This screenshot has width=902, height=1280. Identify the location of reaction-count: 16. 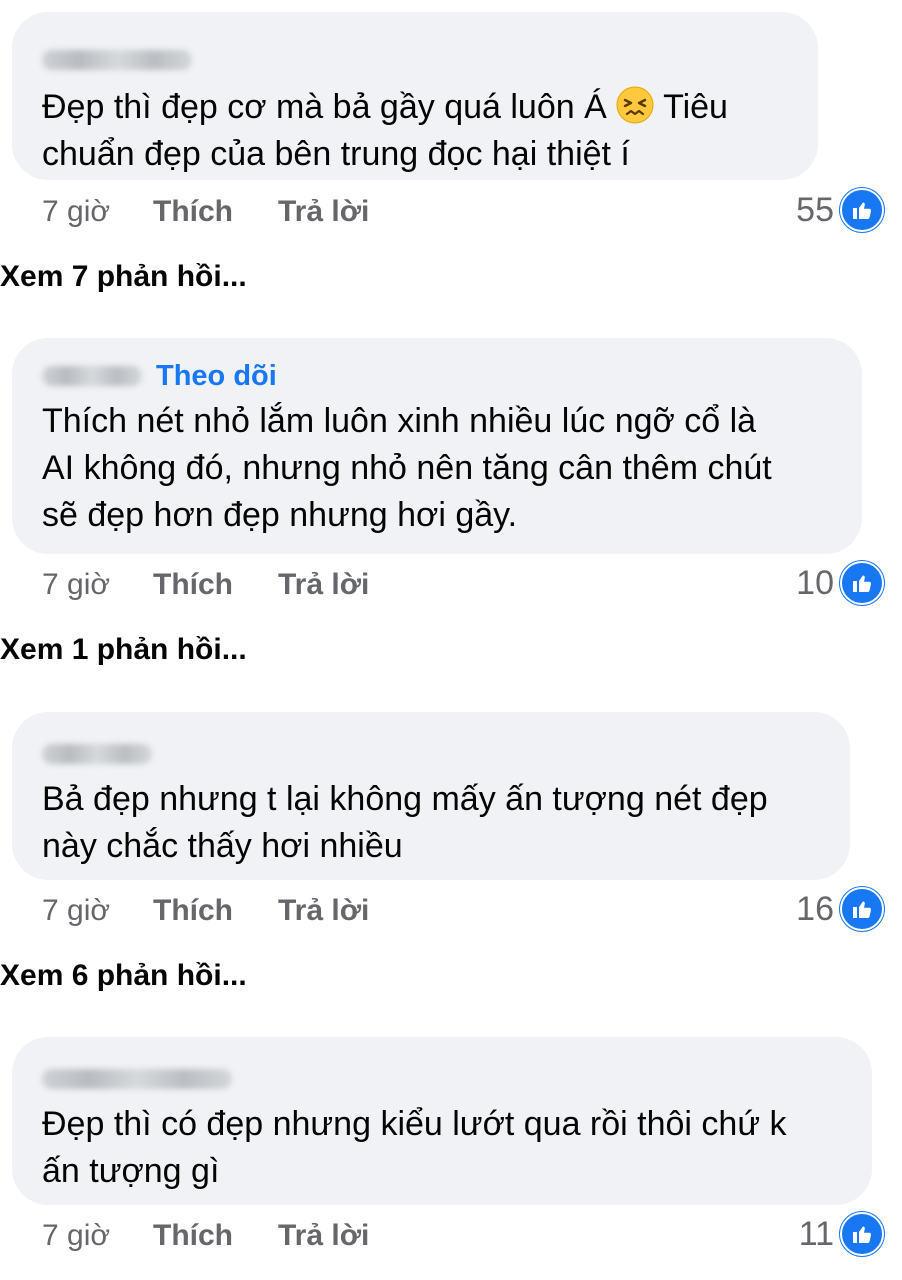
(815, 908).